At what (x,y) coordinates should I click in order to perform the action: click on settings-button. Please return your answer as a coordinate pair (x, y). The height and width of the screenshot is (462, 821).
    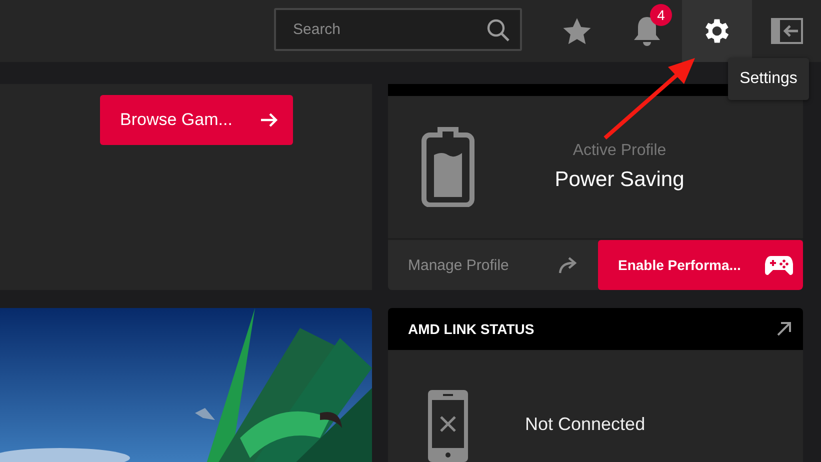
    Looking at the image, I should click on (717, 31).